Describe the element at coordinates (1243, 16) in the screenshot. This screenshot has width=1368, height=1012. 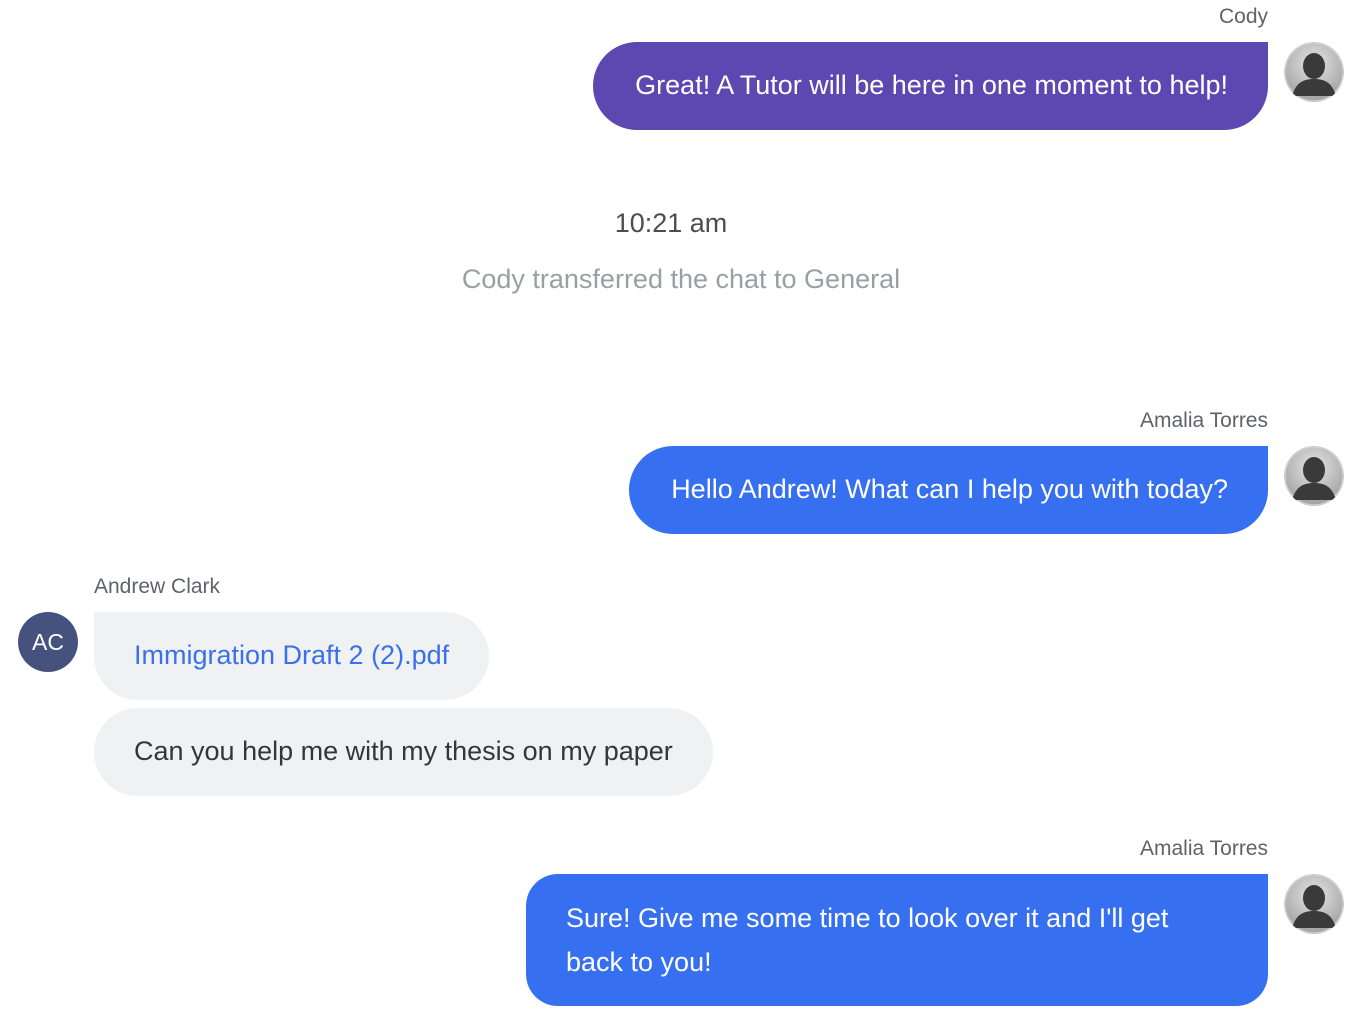
I see `message-sender-name: Cody` at that location.